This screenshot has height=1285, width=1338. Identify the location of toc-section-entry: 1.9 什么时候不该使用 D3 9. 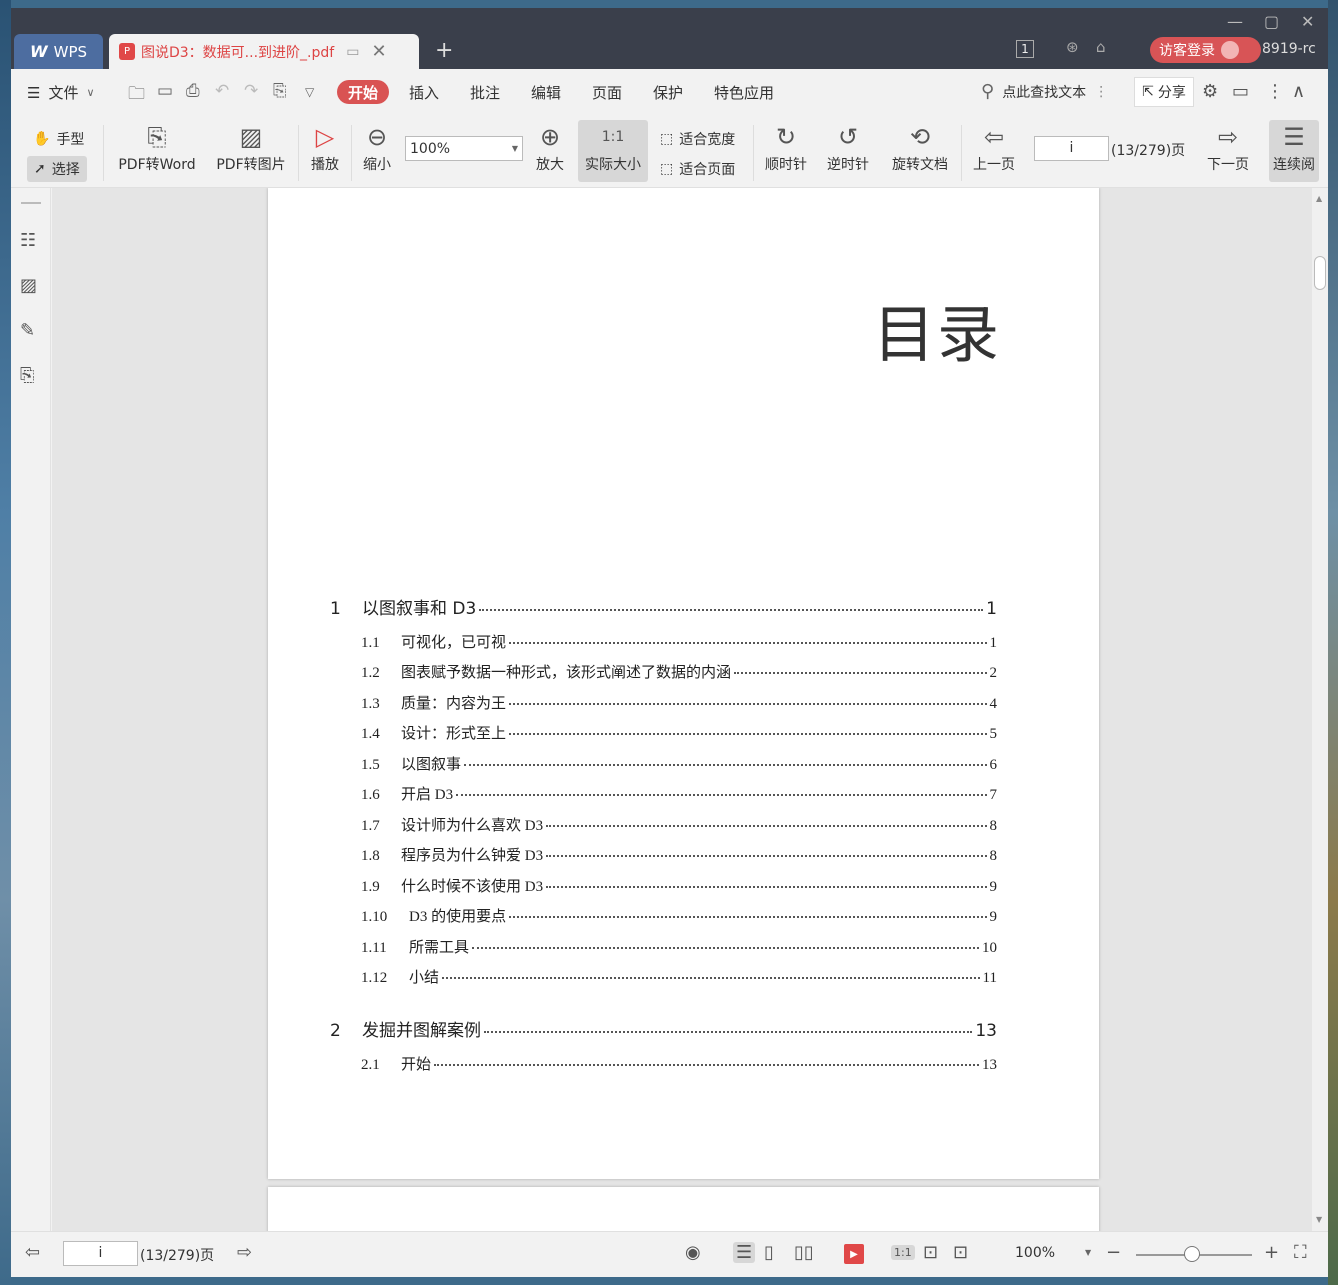
(679, 885).